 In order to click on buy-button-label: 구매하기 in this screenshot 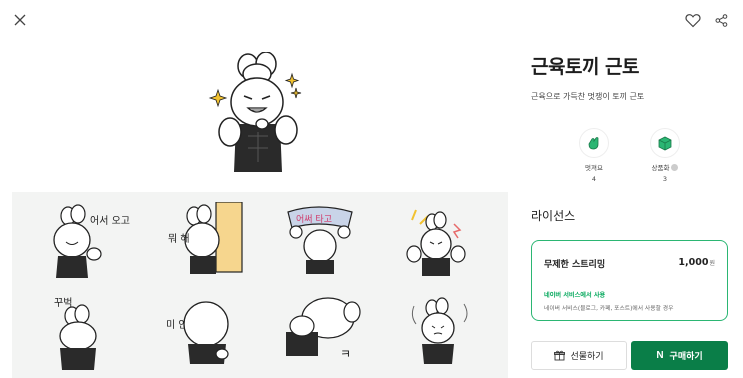, I will do `click(686, 357)`.